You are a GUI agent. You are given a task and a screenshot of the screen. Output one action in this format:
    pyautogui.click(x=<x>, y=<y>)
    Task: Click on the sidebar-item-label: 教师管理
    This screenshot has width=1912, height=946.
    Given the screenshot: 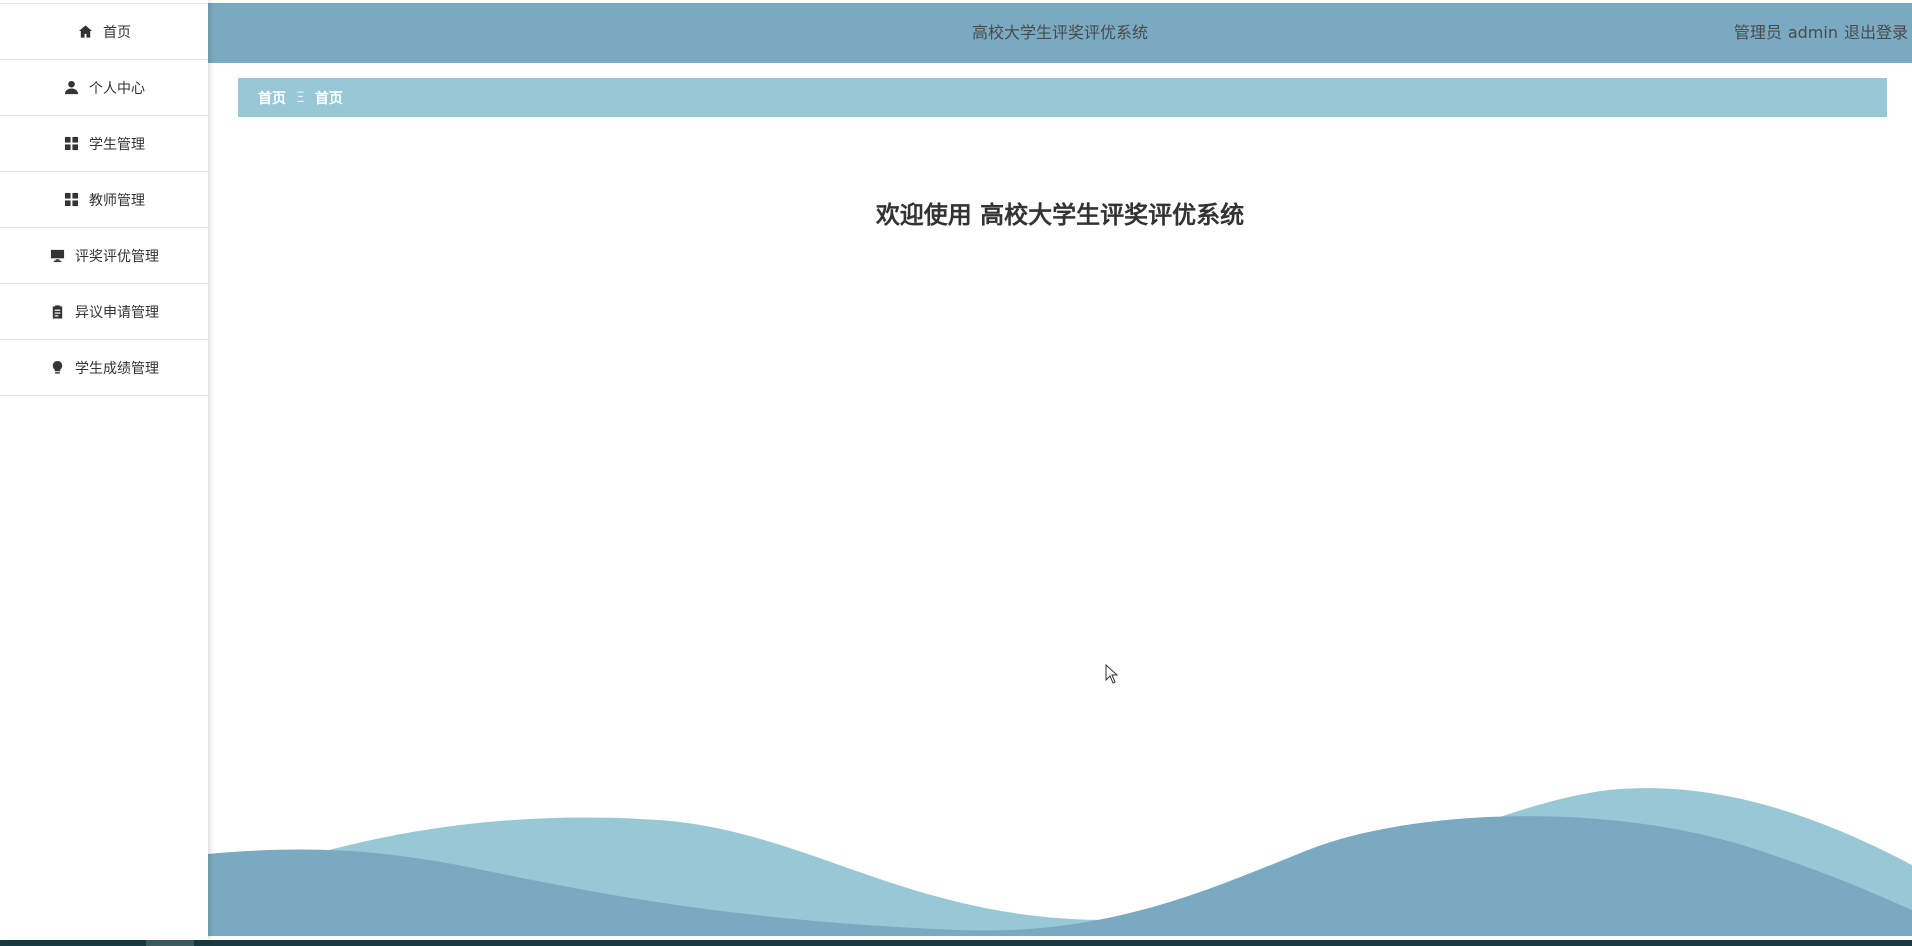 What is the action you would take?
    pyautogui.click(x=117, y=200)
    